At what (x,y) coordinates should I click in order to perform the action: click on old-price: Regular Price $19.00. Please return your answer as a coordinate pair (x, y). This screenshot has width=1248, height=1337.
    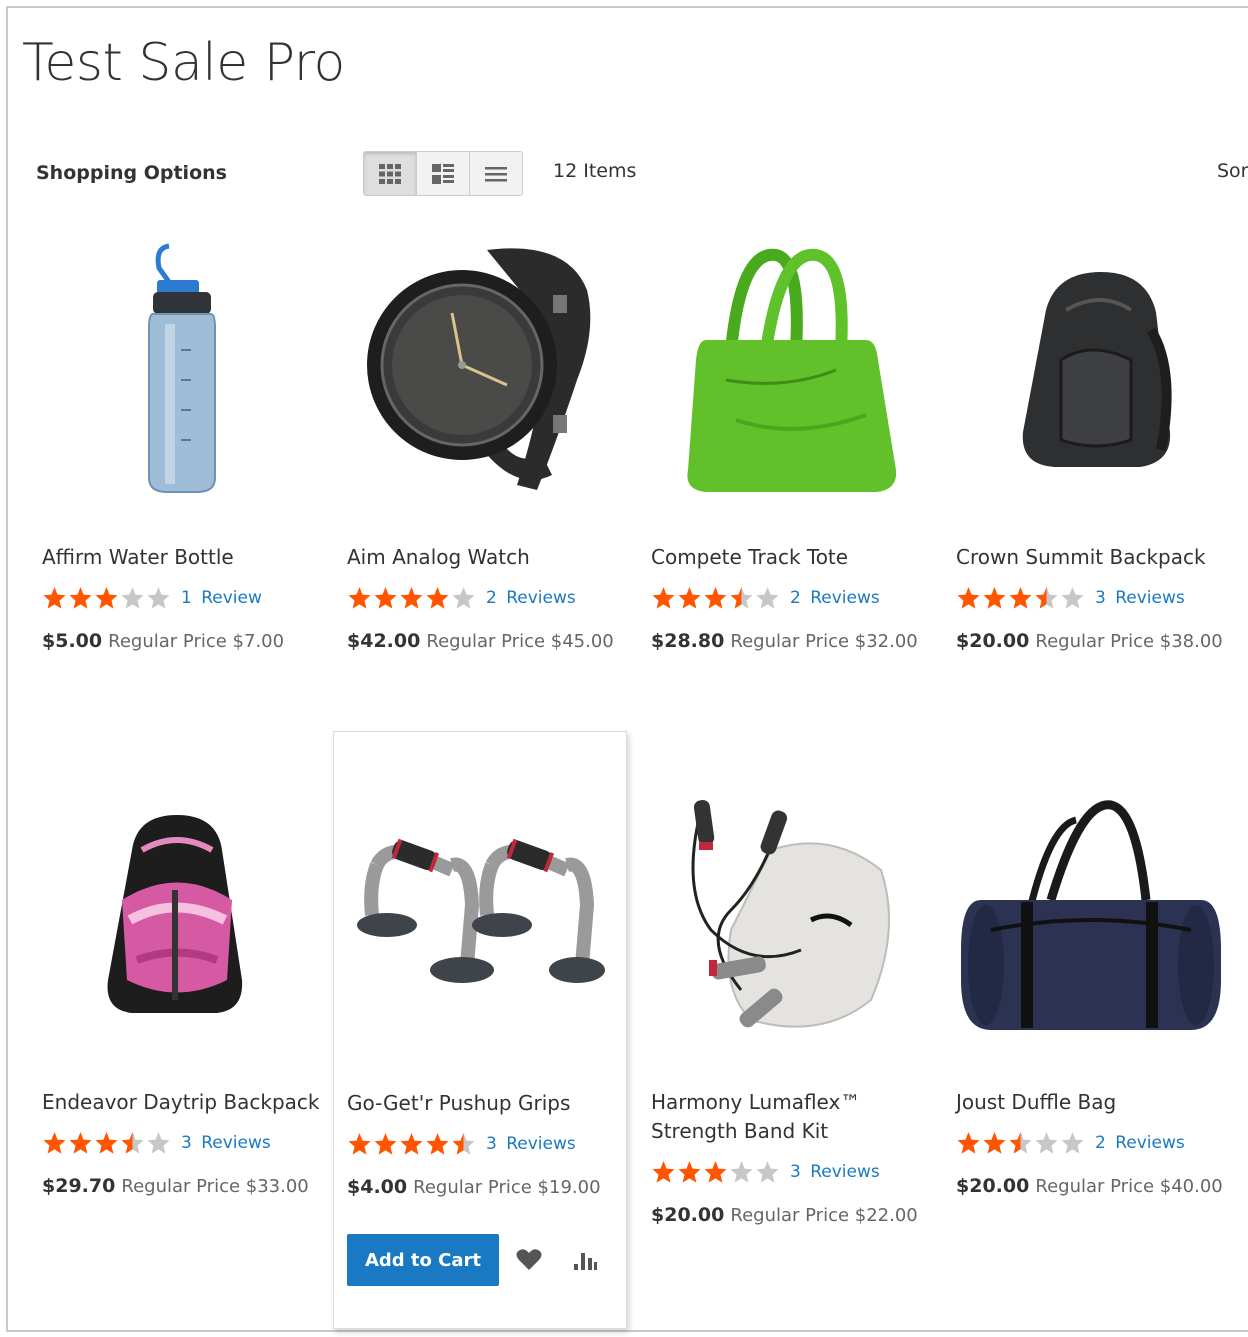
    Looking at the image, I should click on (507, 1187).